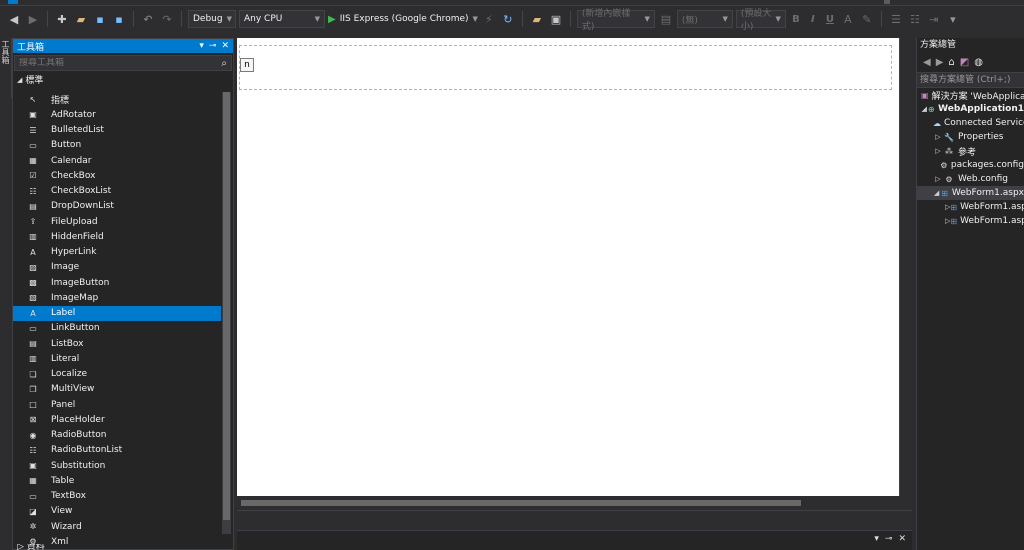 This screenshot has width=1024, height=550. Describe the element at coordinates (117, 236) in the screenshot. I see `toolbox-item: ▥ HiddenField` at that location.